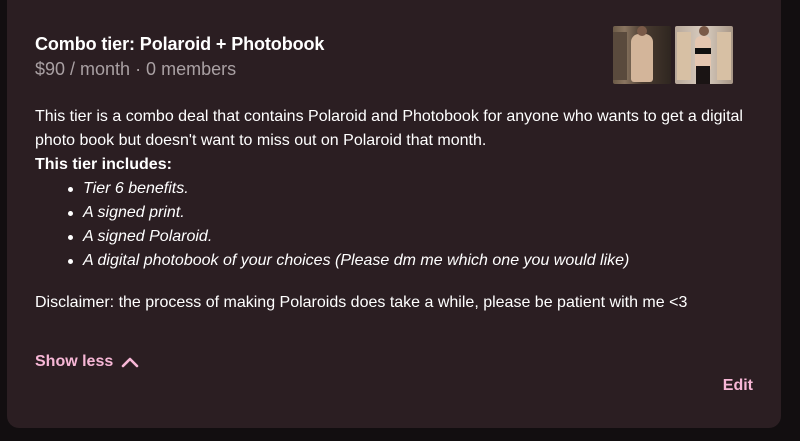  Describe the element at coordinates (411, 213) in the screenshot. I see `benefit-item: A signed print.` at that location.